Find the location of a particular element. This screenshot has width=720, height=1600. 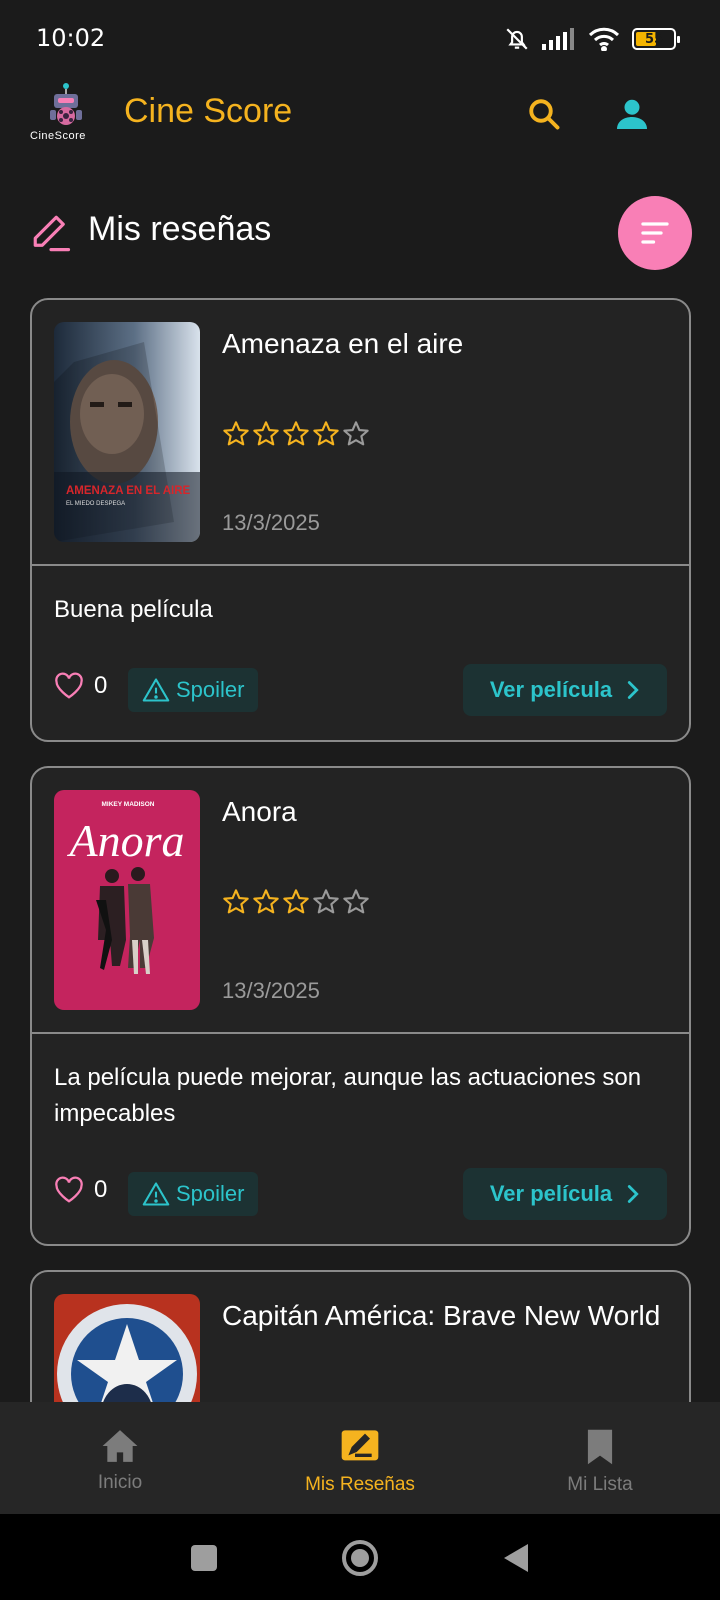

battery-text: 55 is located at coordinates (654, 39).